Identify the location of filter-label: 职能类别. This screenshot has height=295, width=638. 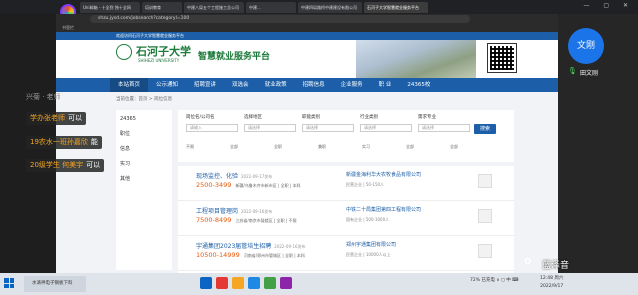
(311, 117).